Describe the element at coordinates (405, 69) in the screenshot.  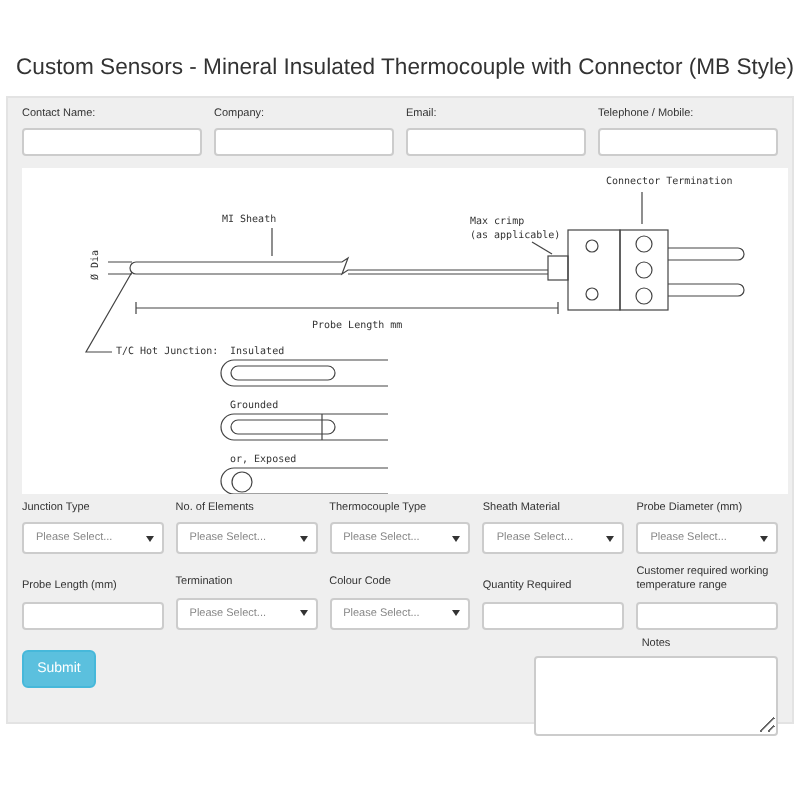
I see `page-title: Custom Sensors - Mineral Insulated Thermocouple with Connector (MB Style)` at that location.